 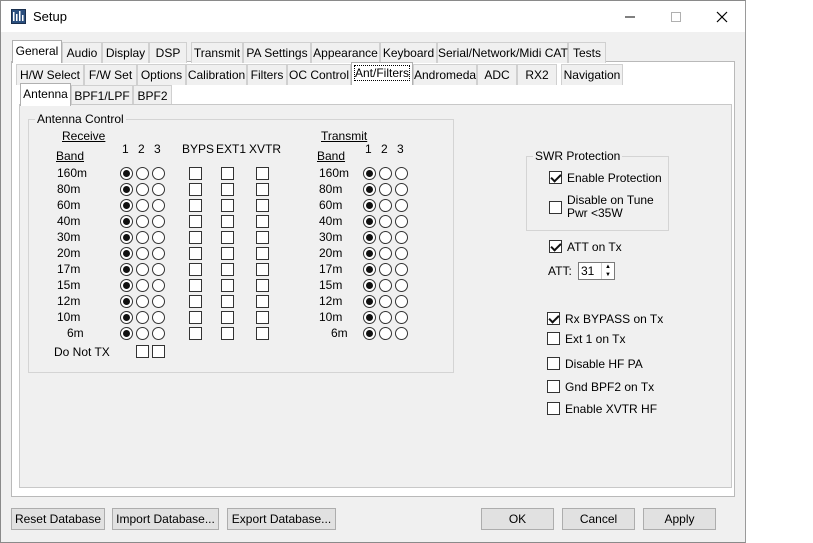 What do you see at coordinates (553, 408) in the screenshot?
I see `enable-xvtr-hf-checkbox` at bounding box center [553, 408].